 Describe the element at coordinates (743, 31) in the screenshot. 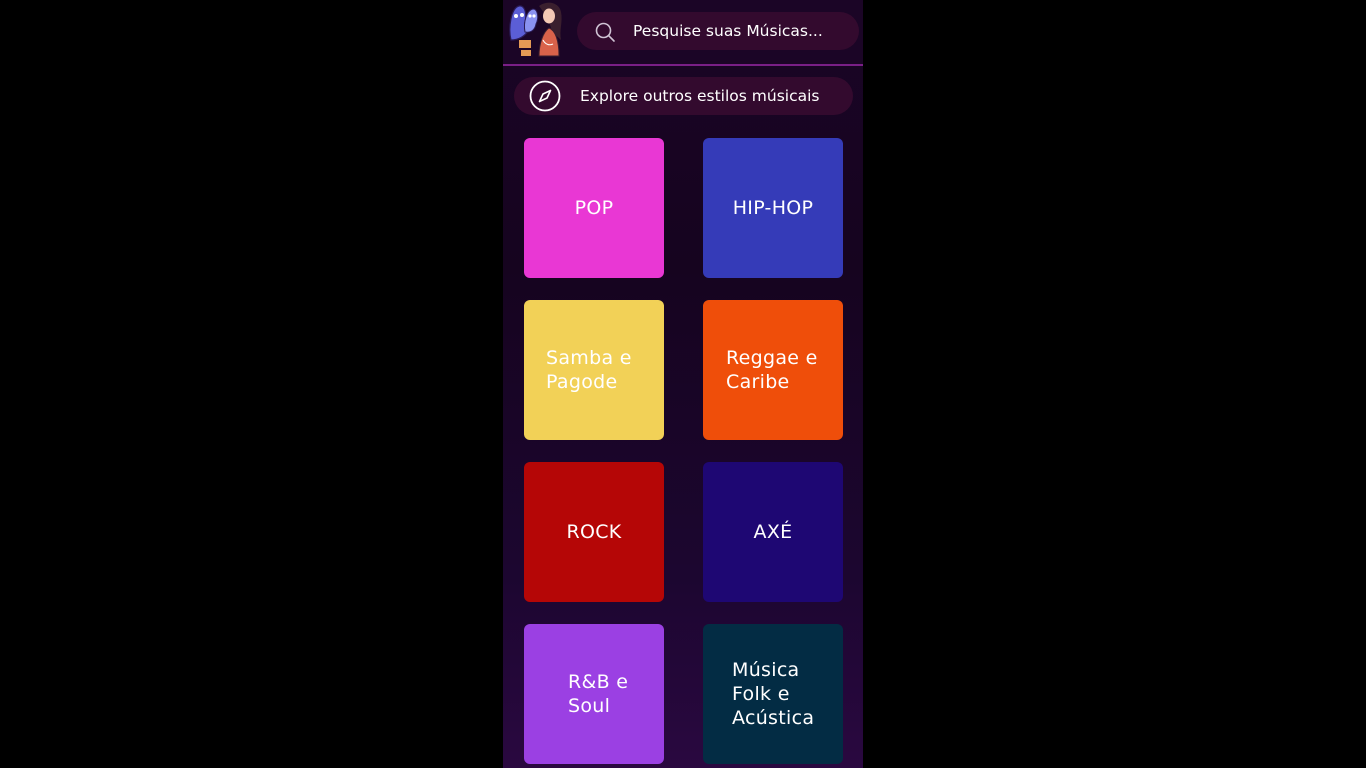

I see `search-input` at that location.